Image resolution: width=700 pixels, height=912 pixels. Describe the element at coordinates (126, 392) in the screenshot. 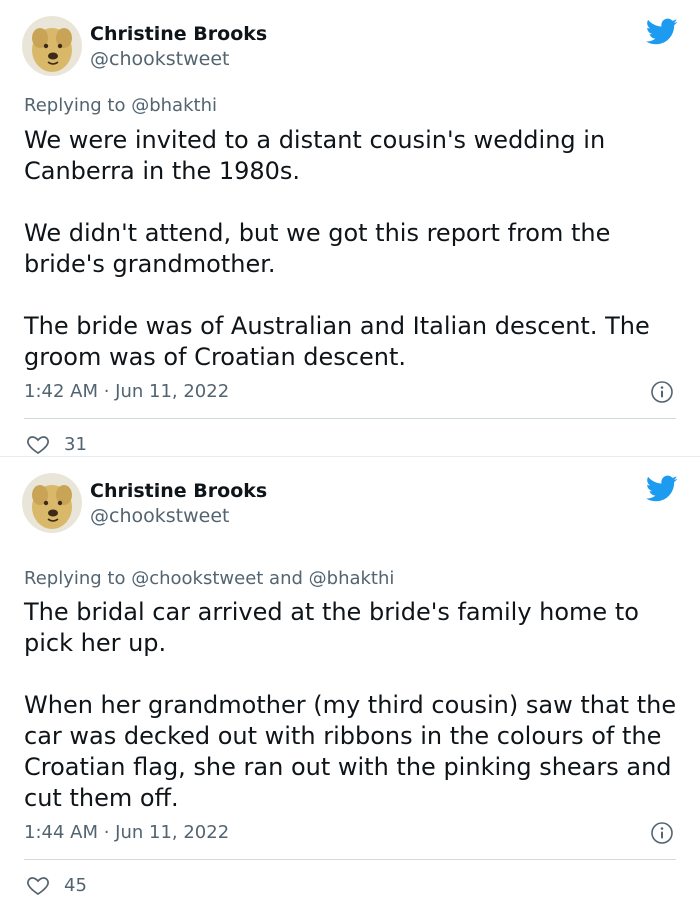

I see `tweet-timestamp: 1:42 AM · Jun 11, 2022` at that location.